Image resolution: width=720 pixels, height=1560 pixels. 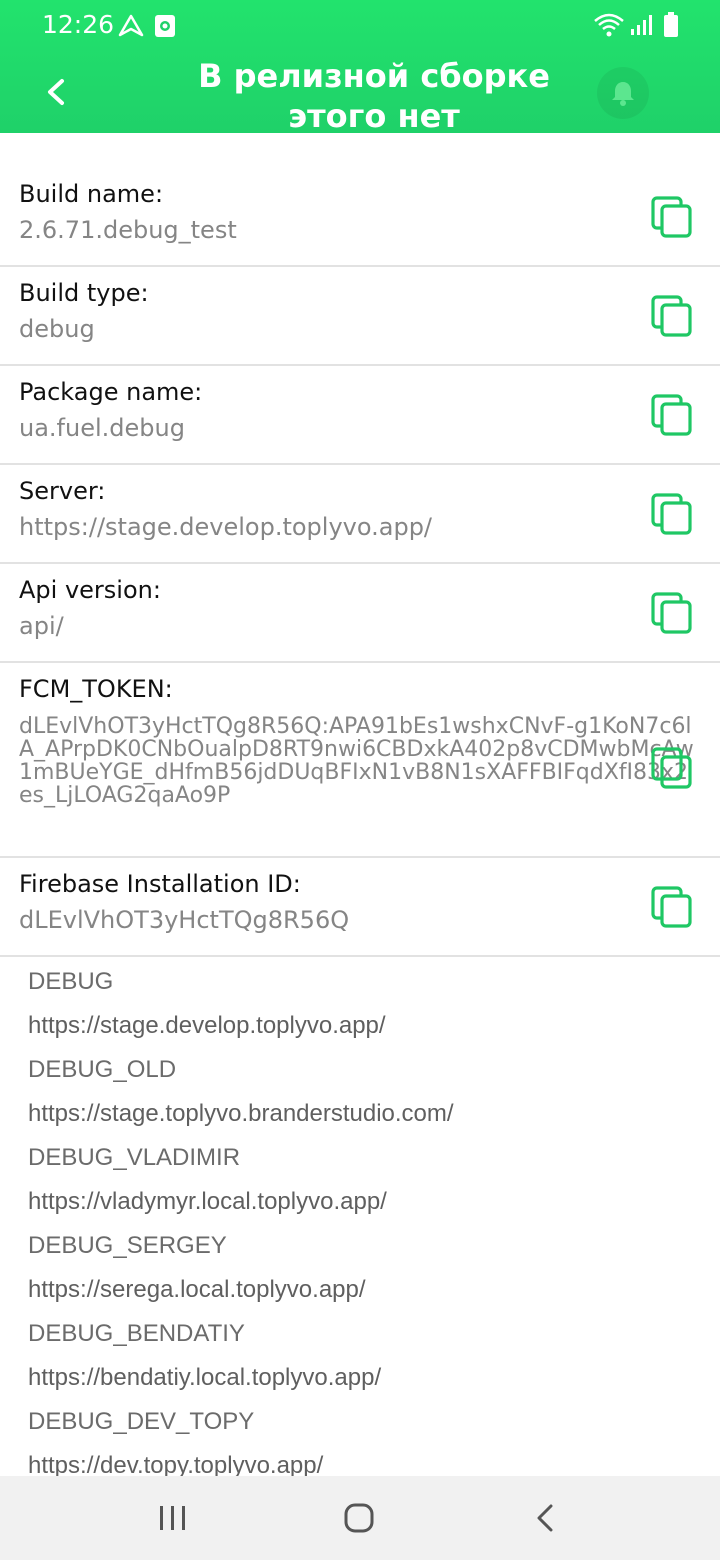 What do you see at coordinates (360, 217) in the screenshot?
I see `build-name-row: Build name: 2.6.71.debug_test` at bounding box center [360, 217].